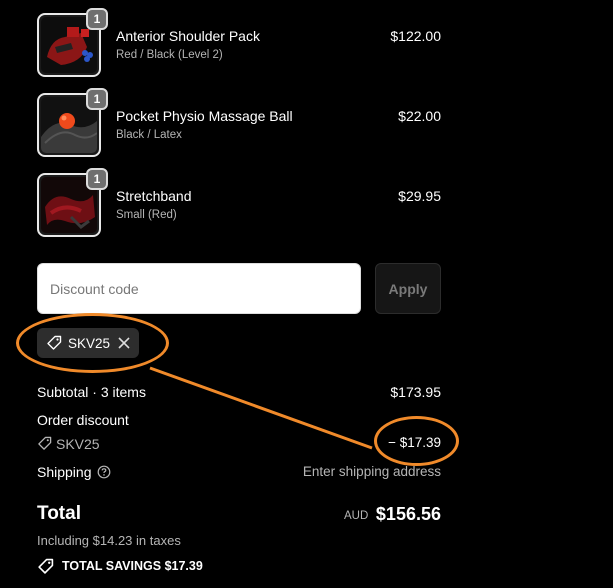 Image resolution: width=613 pixels, height=588 pixels. What do you see at coordinates (91, 392) in the screenshot?
I see `subtotal-label: Subtotal · 3 items` at bounding box center [91, 392].